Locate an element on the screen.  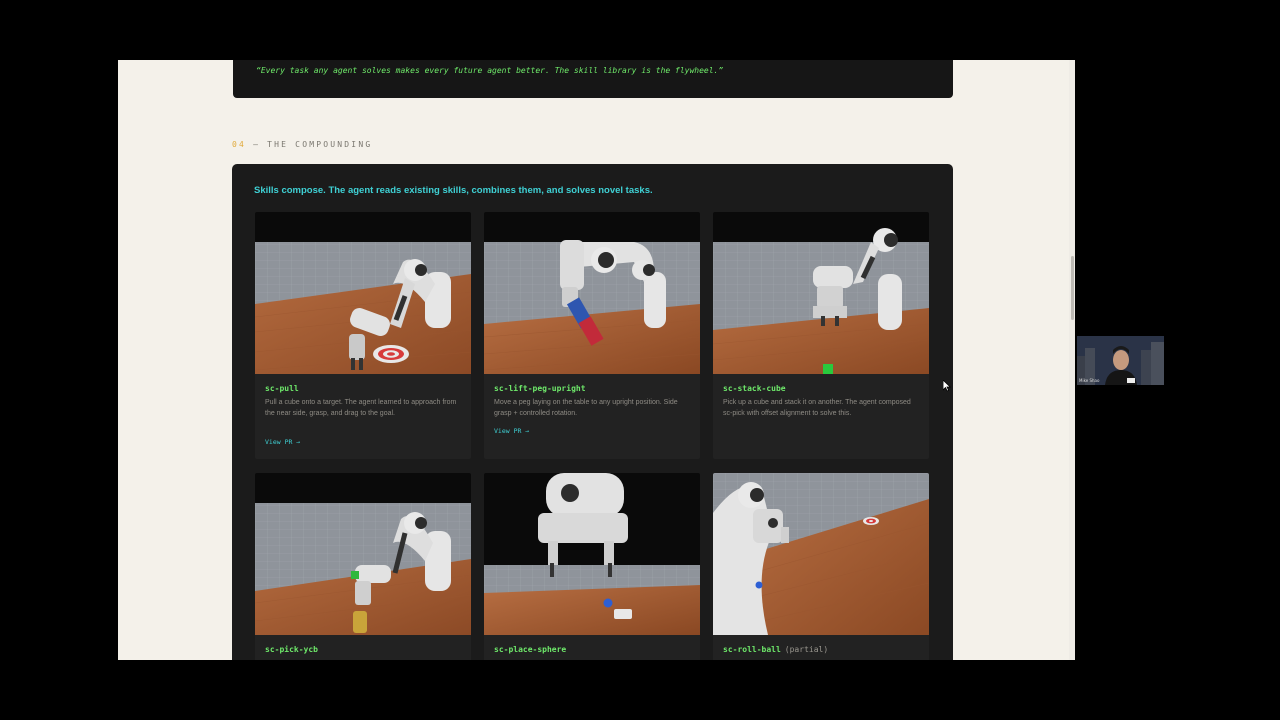
skill-card-sc-roll-ball: sc-roll-ball (partial) is located at coordinates (821, 566).